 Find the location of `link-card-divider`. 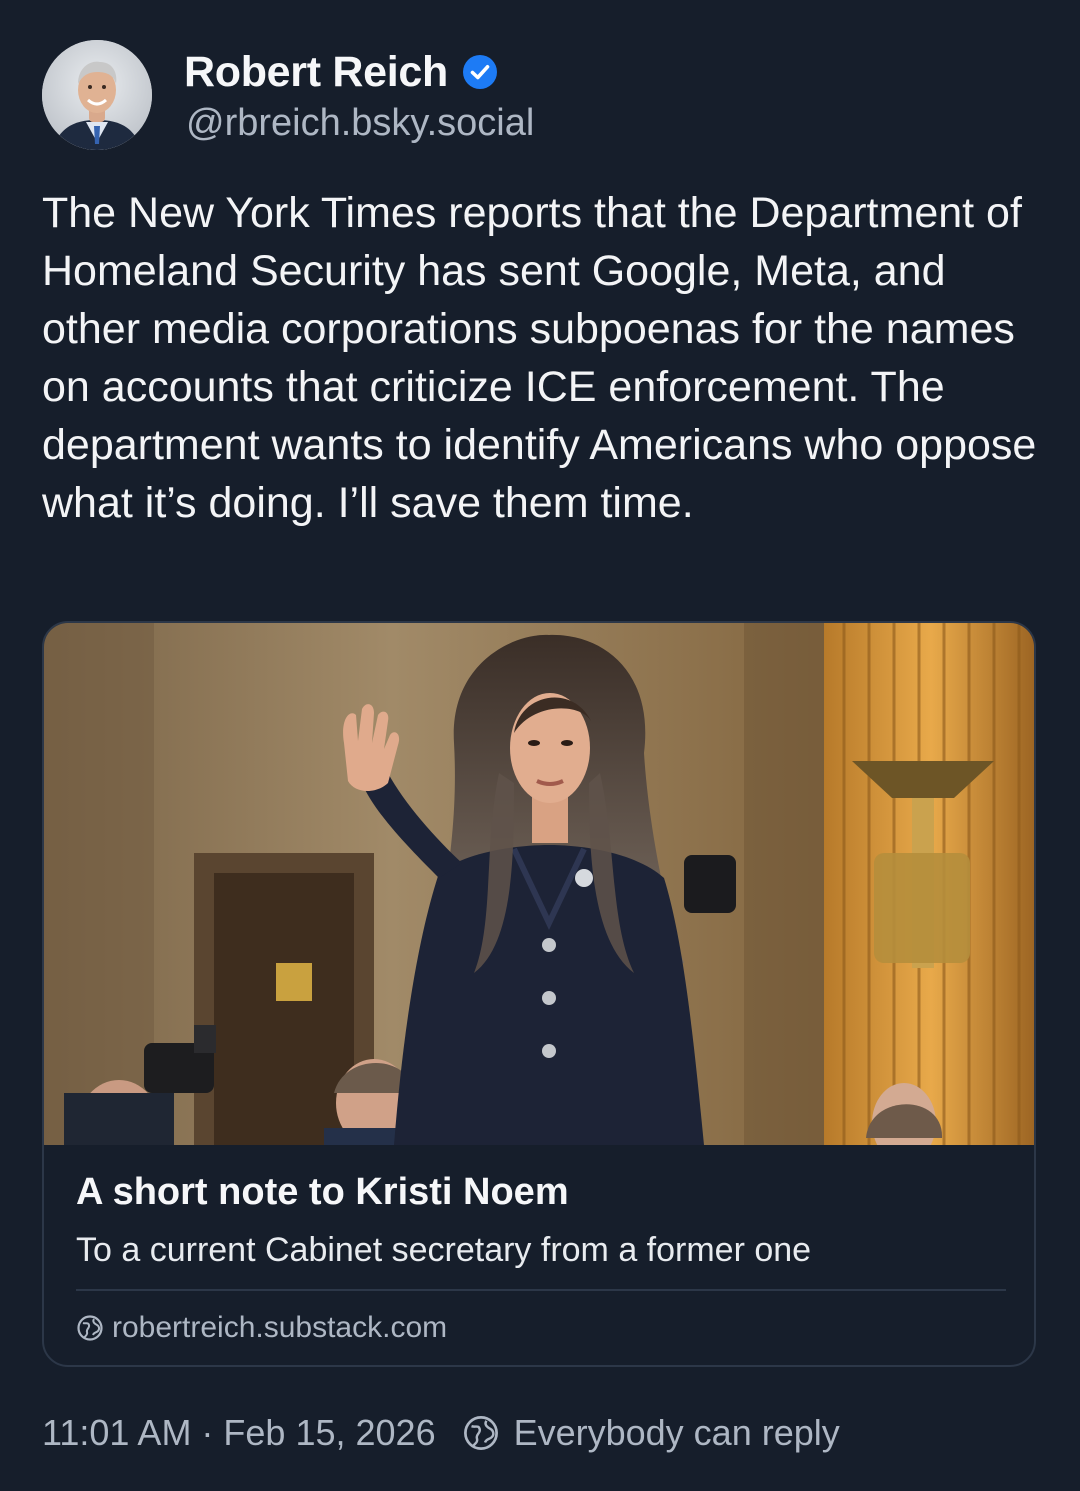

link-card-divider is located at coordinates (541, 1290).